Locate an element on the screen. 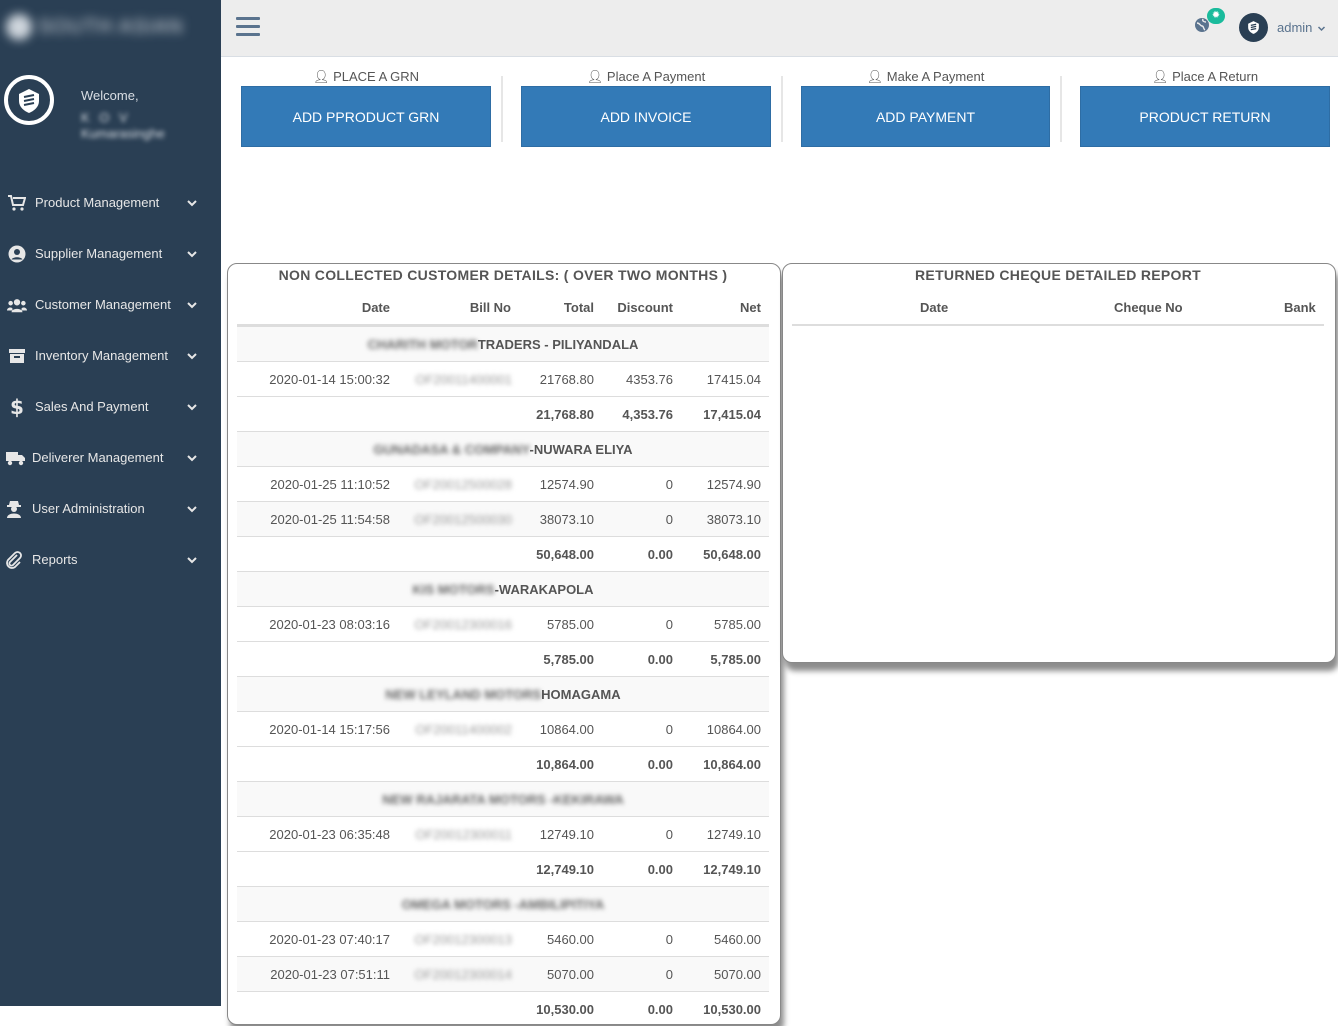 This screenshot has height=1026, width=1338. customer-location: -NUWARA ELIYA is located at coordinates (581, 449).